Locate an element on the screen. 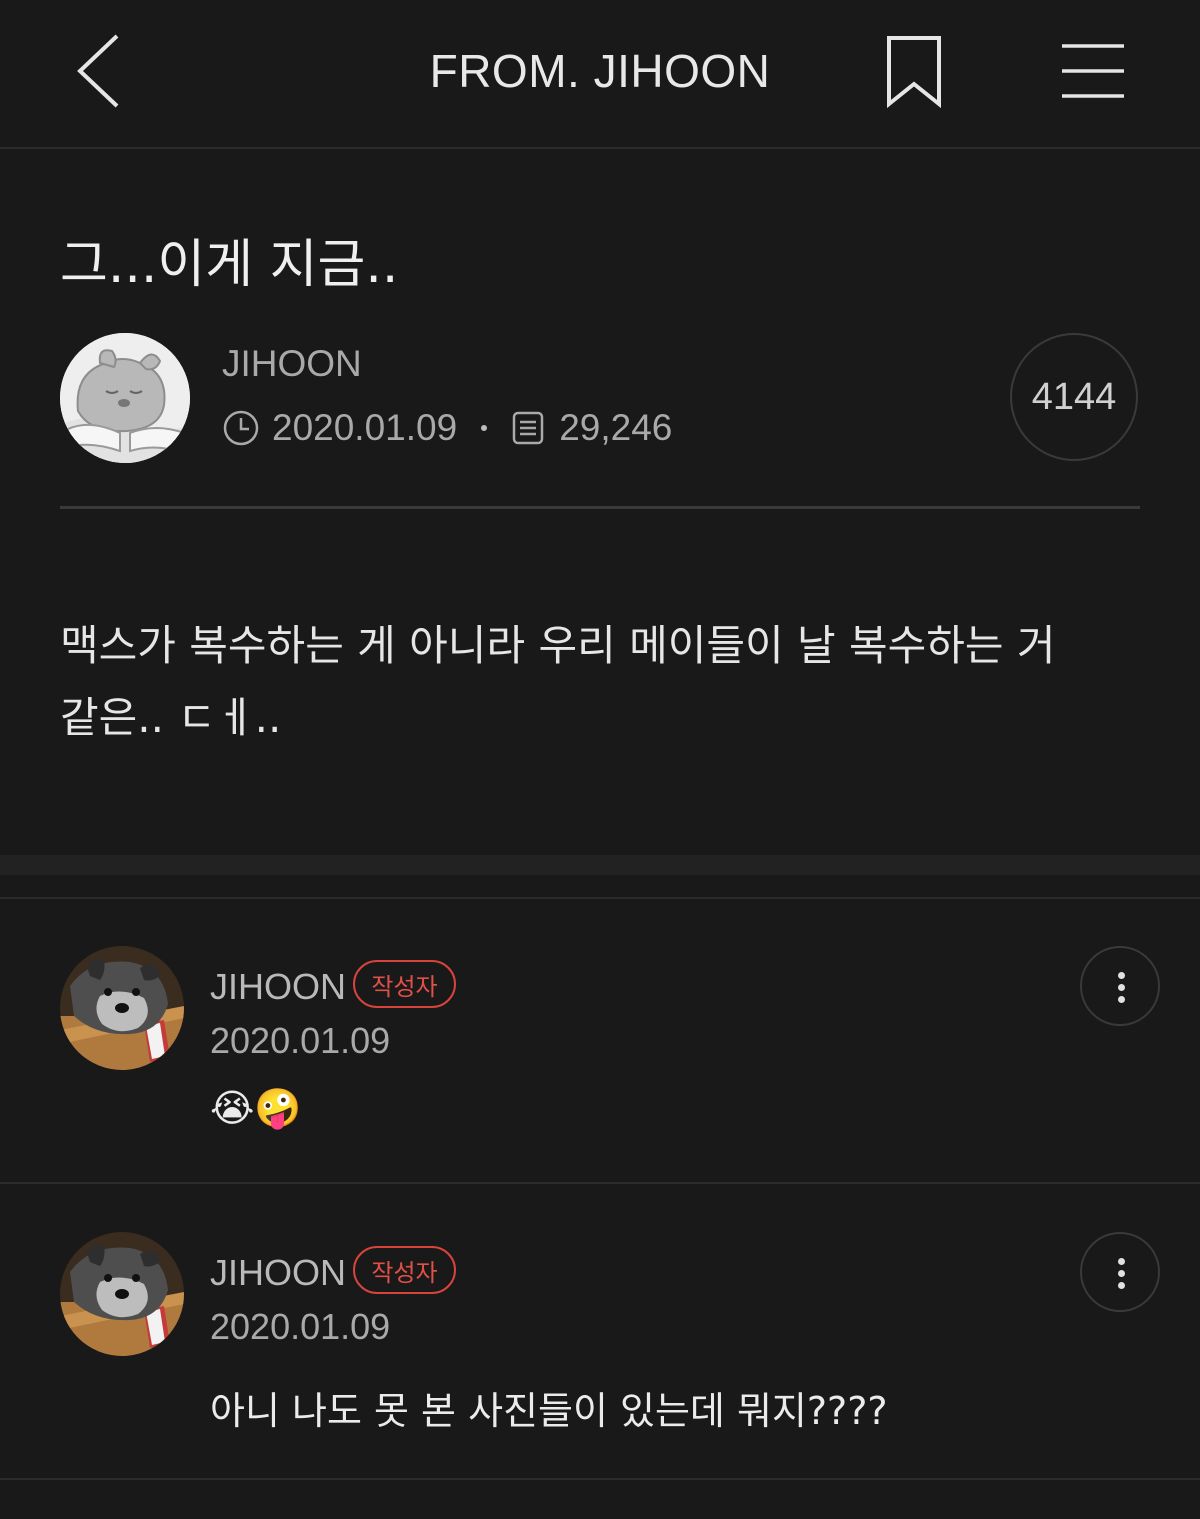  post-meta: 2020.01.09 29,246 is located at coordinates (447, 428).